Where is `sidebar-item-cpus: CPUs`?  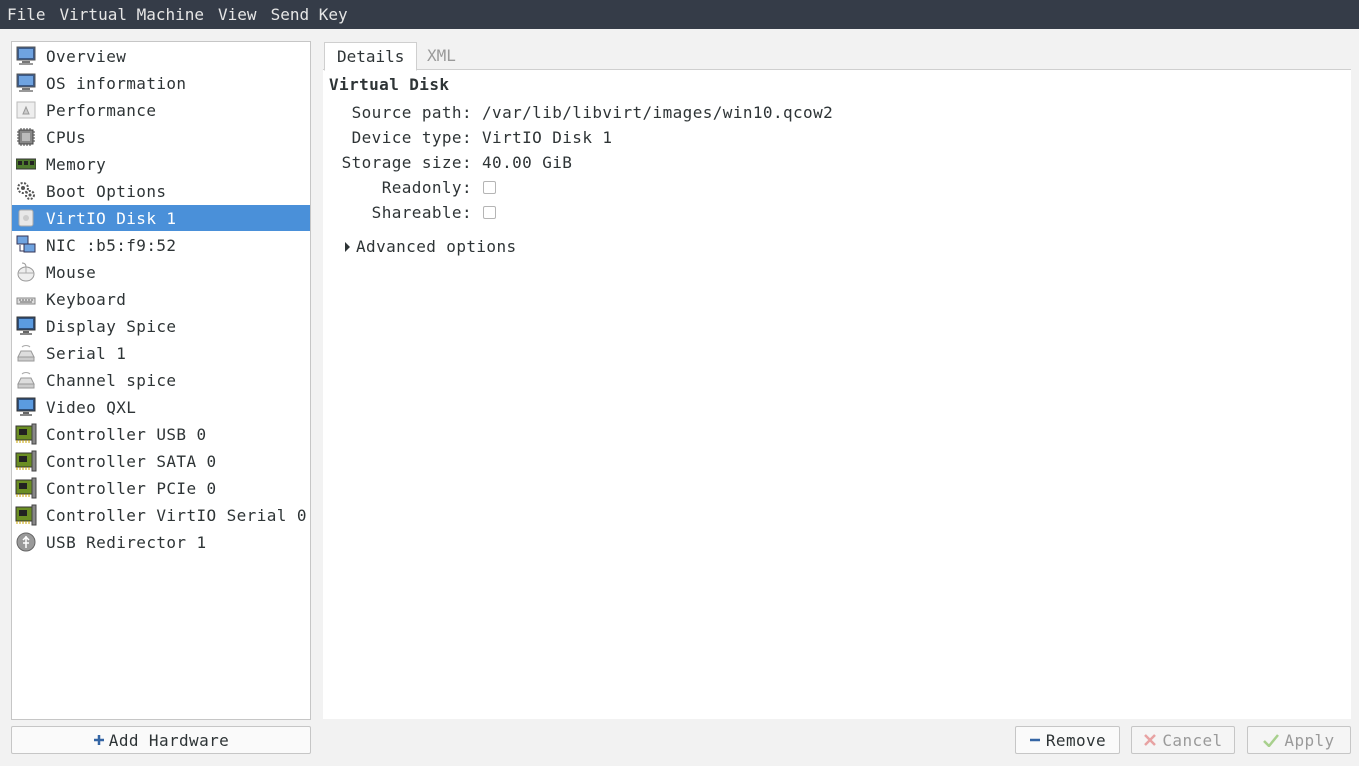 sidebar-item-cpus: CPUs is located at coordinates (161, 137).